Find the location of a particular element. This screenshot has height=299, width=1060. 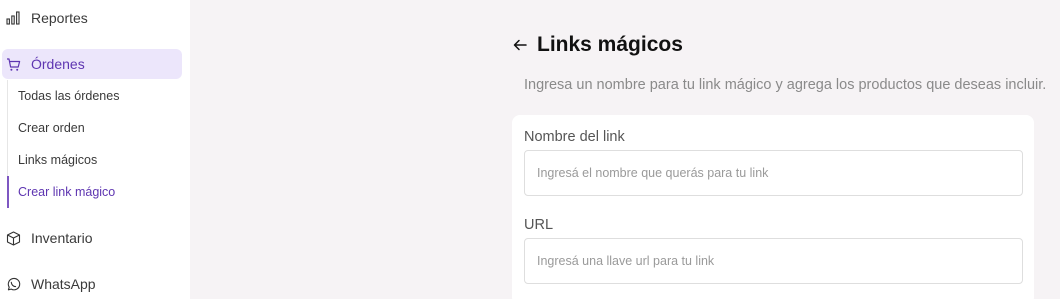

sidebar-item-reportes: Reportes is located at coordinates (95, 18).